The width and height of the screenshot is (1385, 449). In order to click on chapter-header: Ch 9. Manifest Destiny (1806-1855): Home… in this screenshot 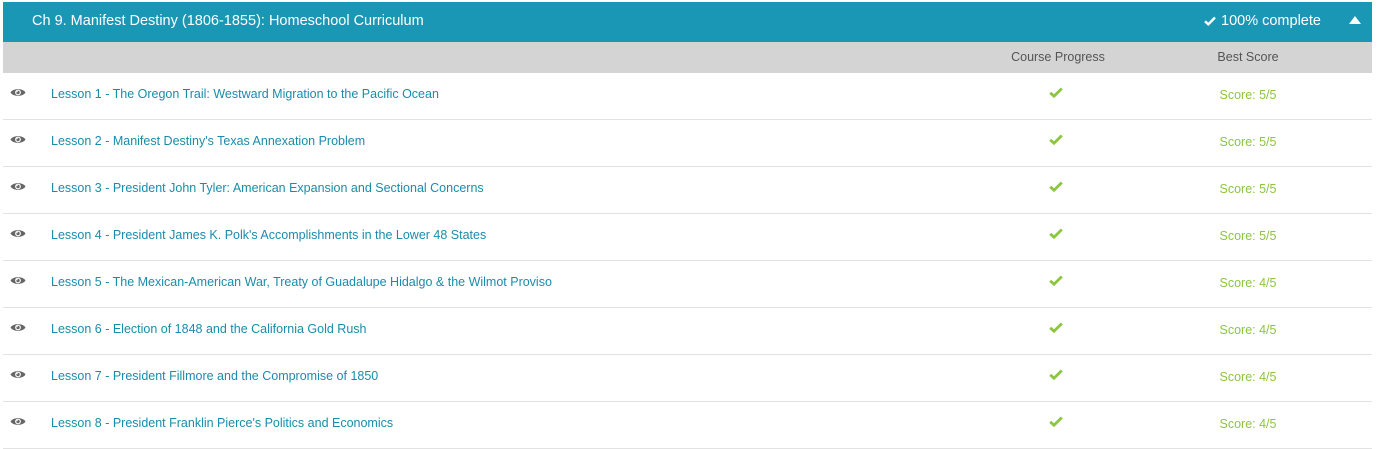, I will do `click(687, 22)`.